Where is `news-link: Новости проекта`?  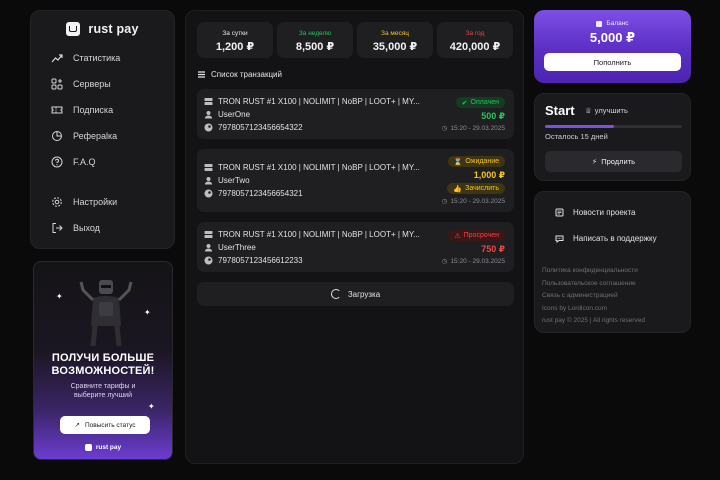 news-link: Новости проекта is located at coordinates (595, 212).